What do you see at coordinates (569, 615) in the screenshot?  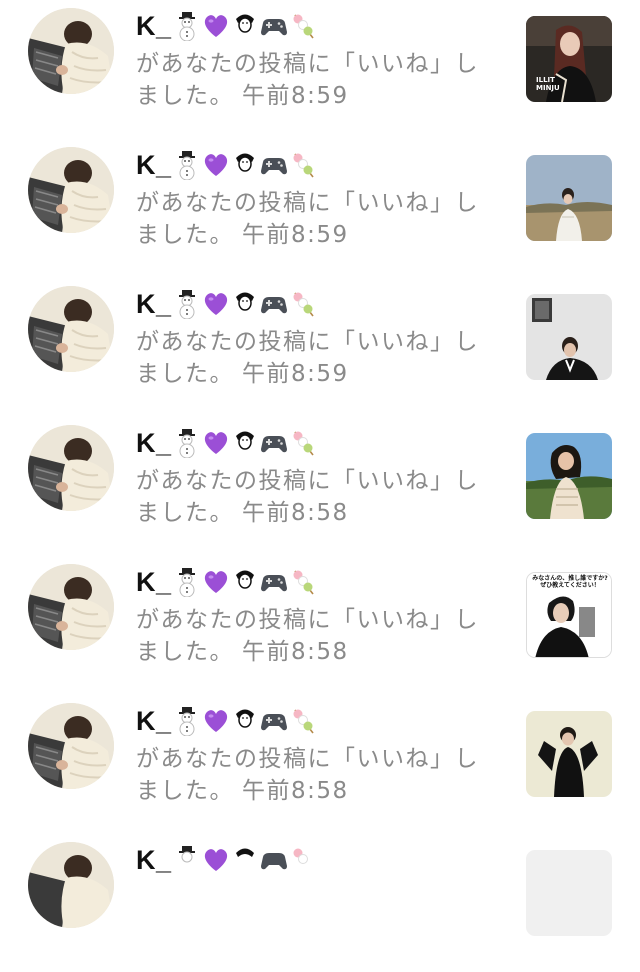 I see `post-thumbnail: みなさんの、推し誰ですか? ぜひ教えてください！` at bounding box center [569, 615].